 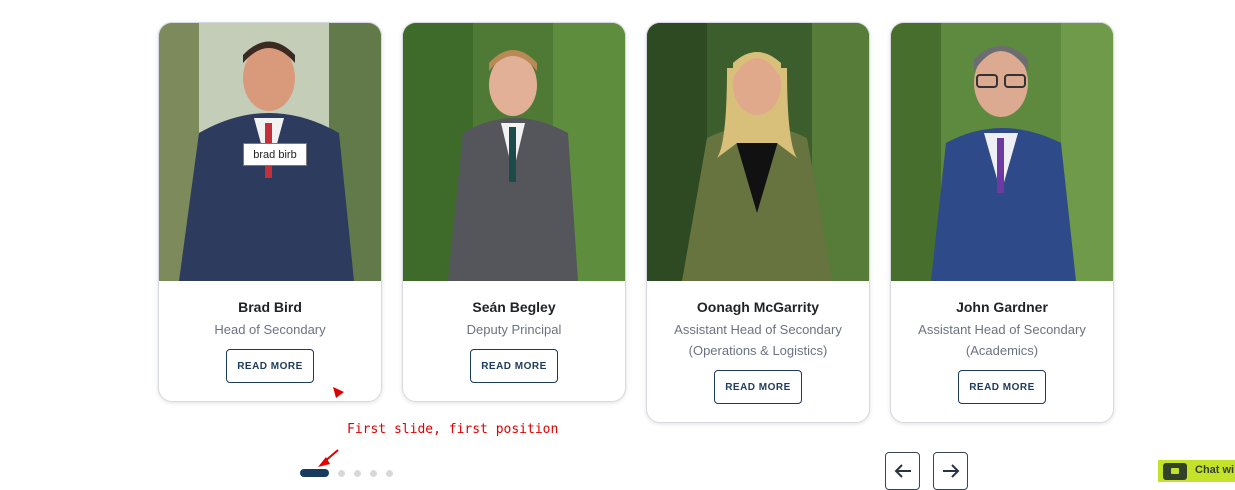 I want to click on staff-name: Oonagh McGarrity, so click(x=758, y=307).